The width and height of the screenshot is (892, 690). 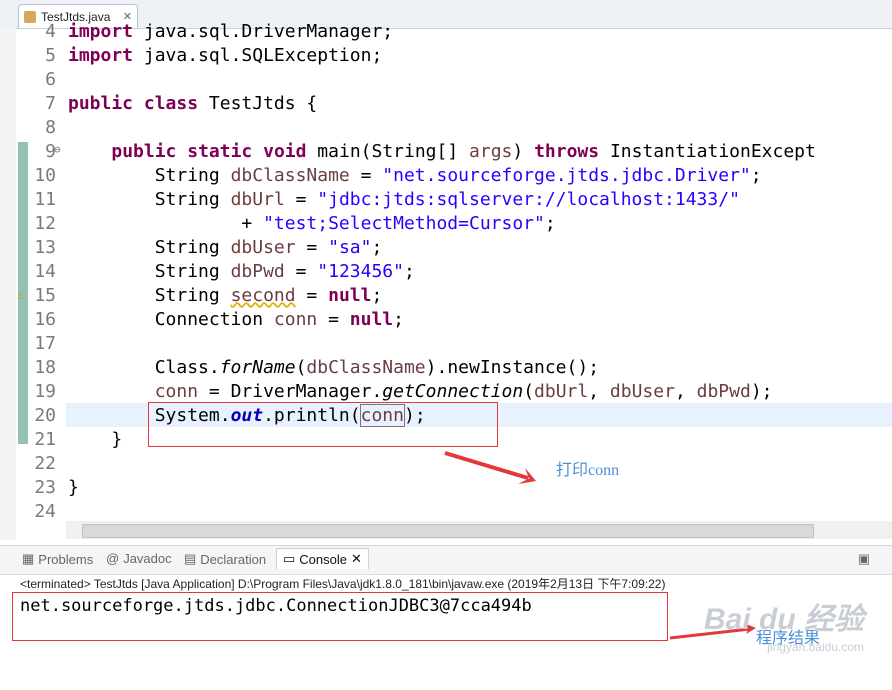 What do you see at coordinates (139, 558) in the screenshot?
I see `tab-javadoc: @ Javadoc` at bounding box center [139, 558].